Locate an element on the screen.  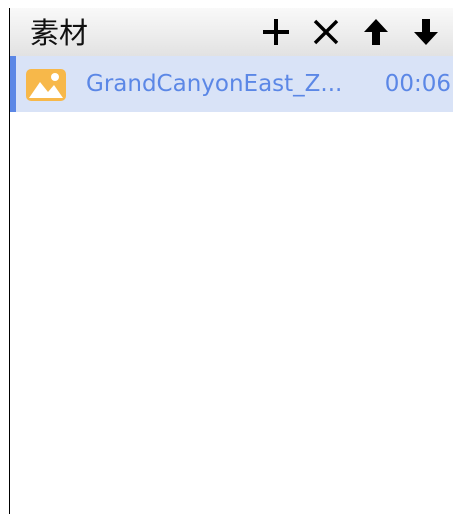
material-item: GrandCanyonEast_Z... 00:06 is located at coordinates (231, 84).